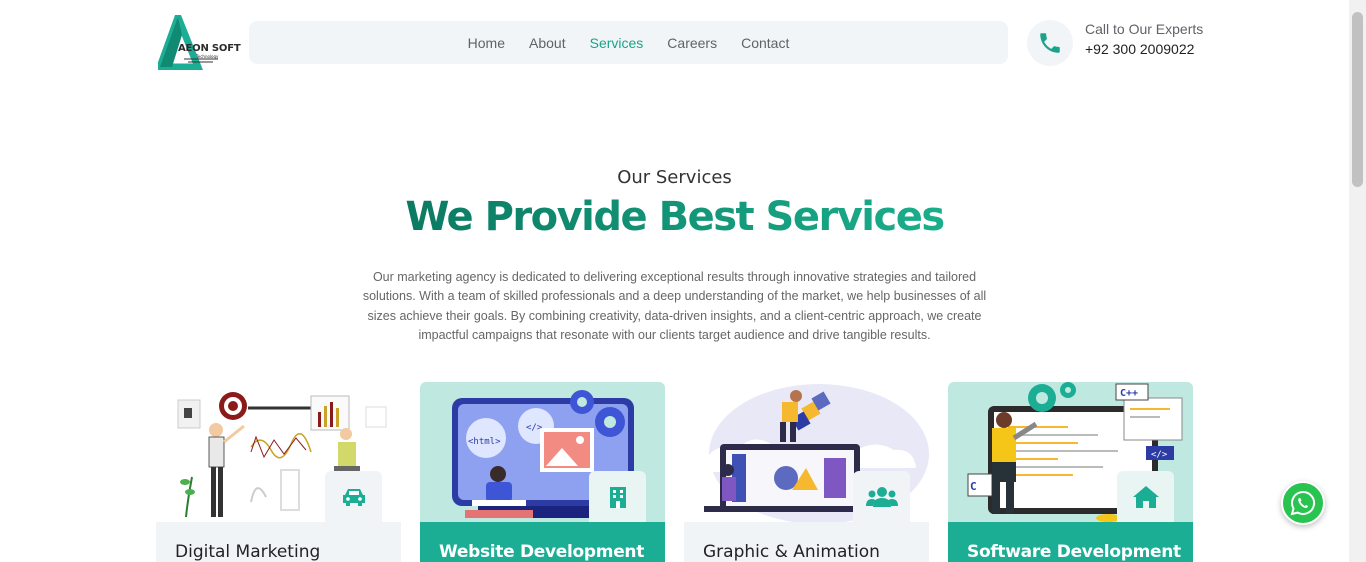 The width and height of the screenshot is (1366, 562). Describe the element at coordinates (198, 39) in the screenshot. I see `brand-logo: AEON SOFT Technology` at that location.